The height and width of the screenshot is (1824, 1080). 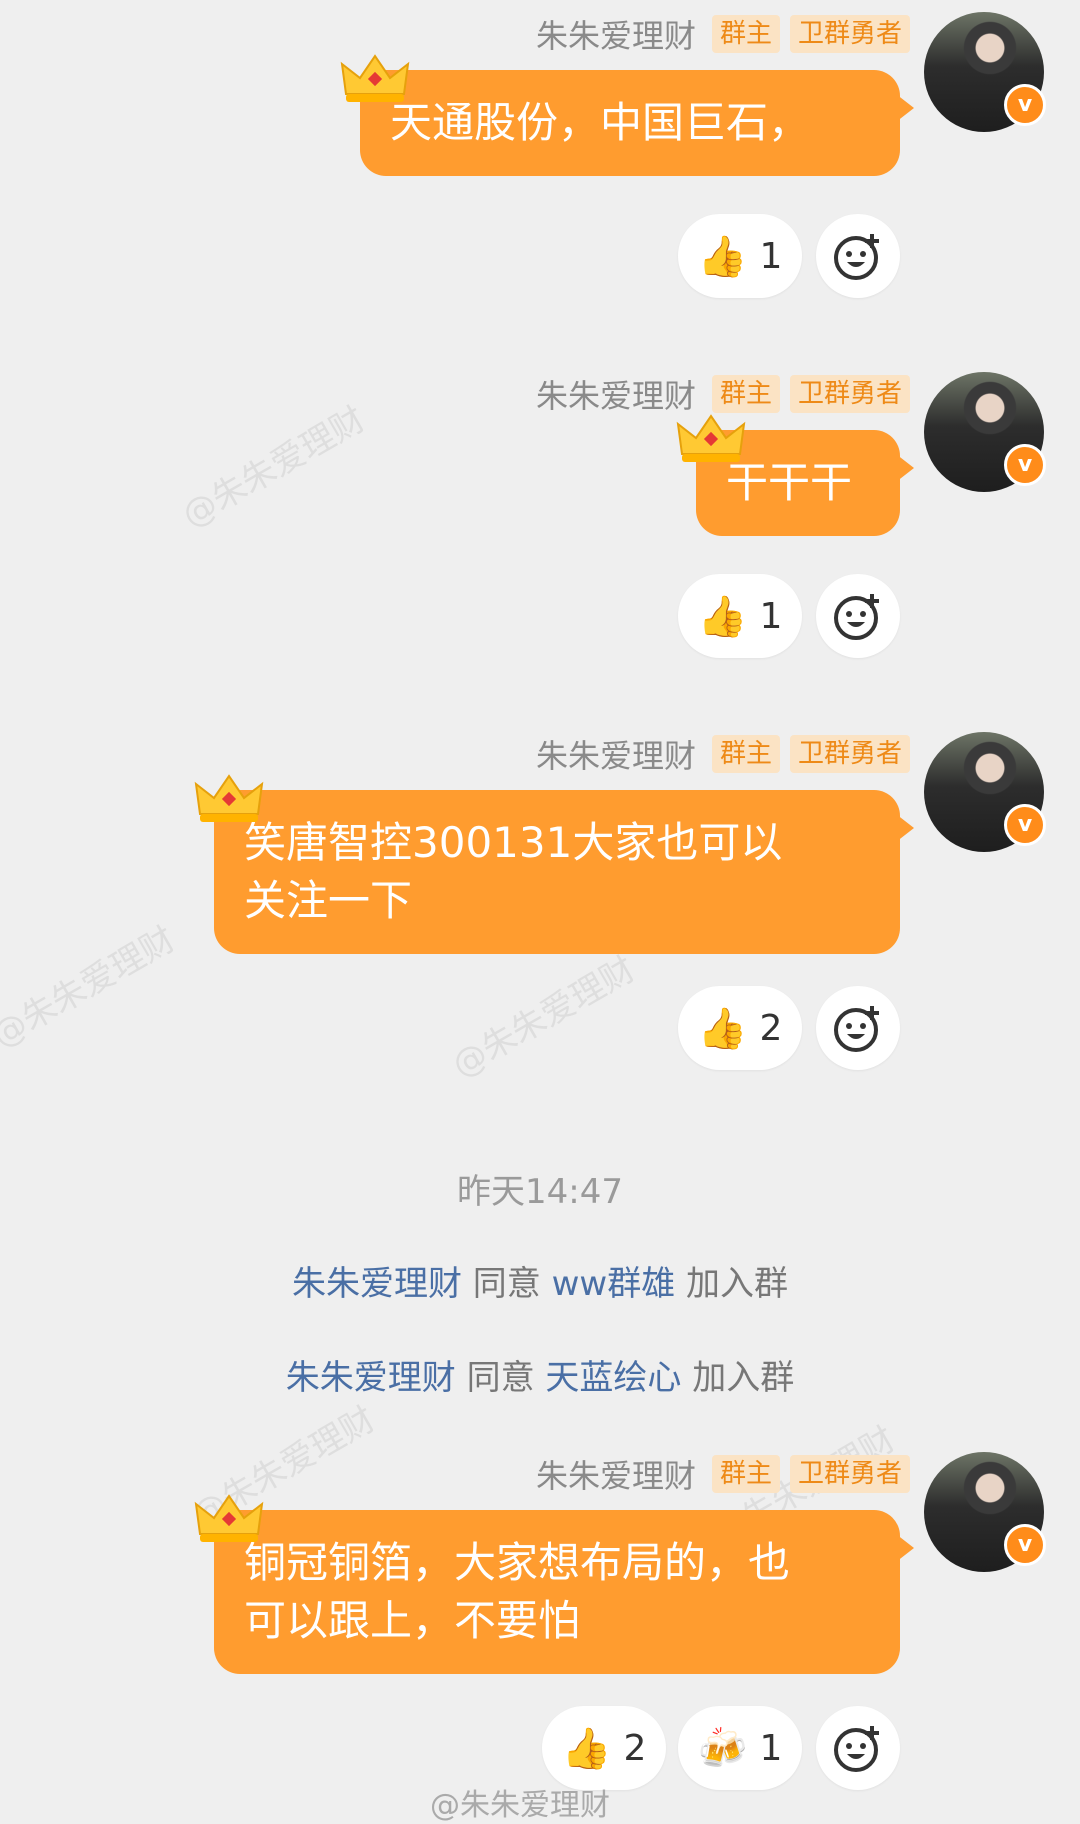 I want to click on weibo-watermark: @朱朱爱理财, so click(x=520, y=1805).